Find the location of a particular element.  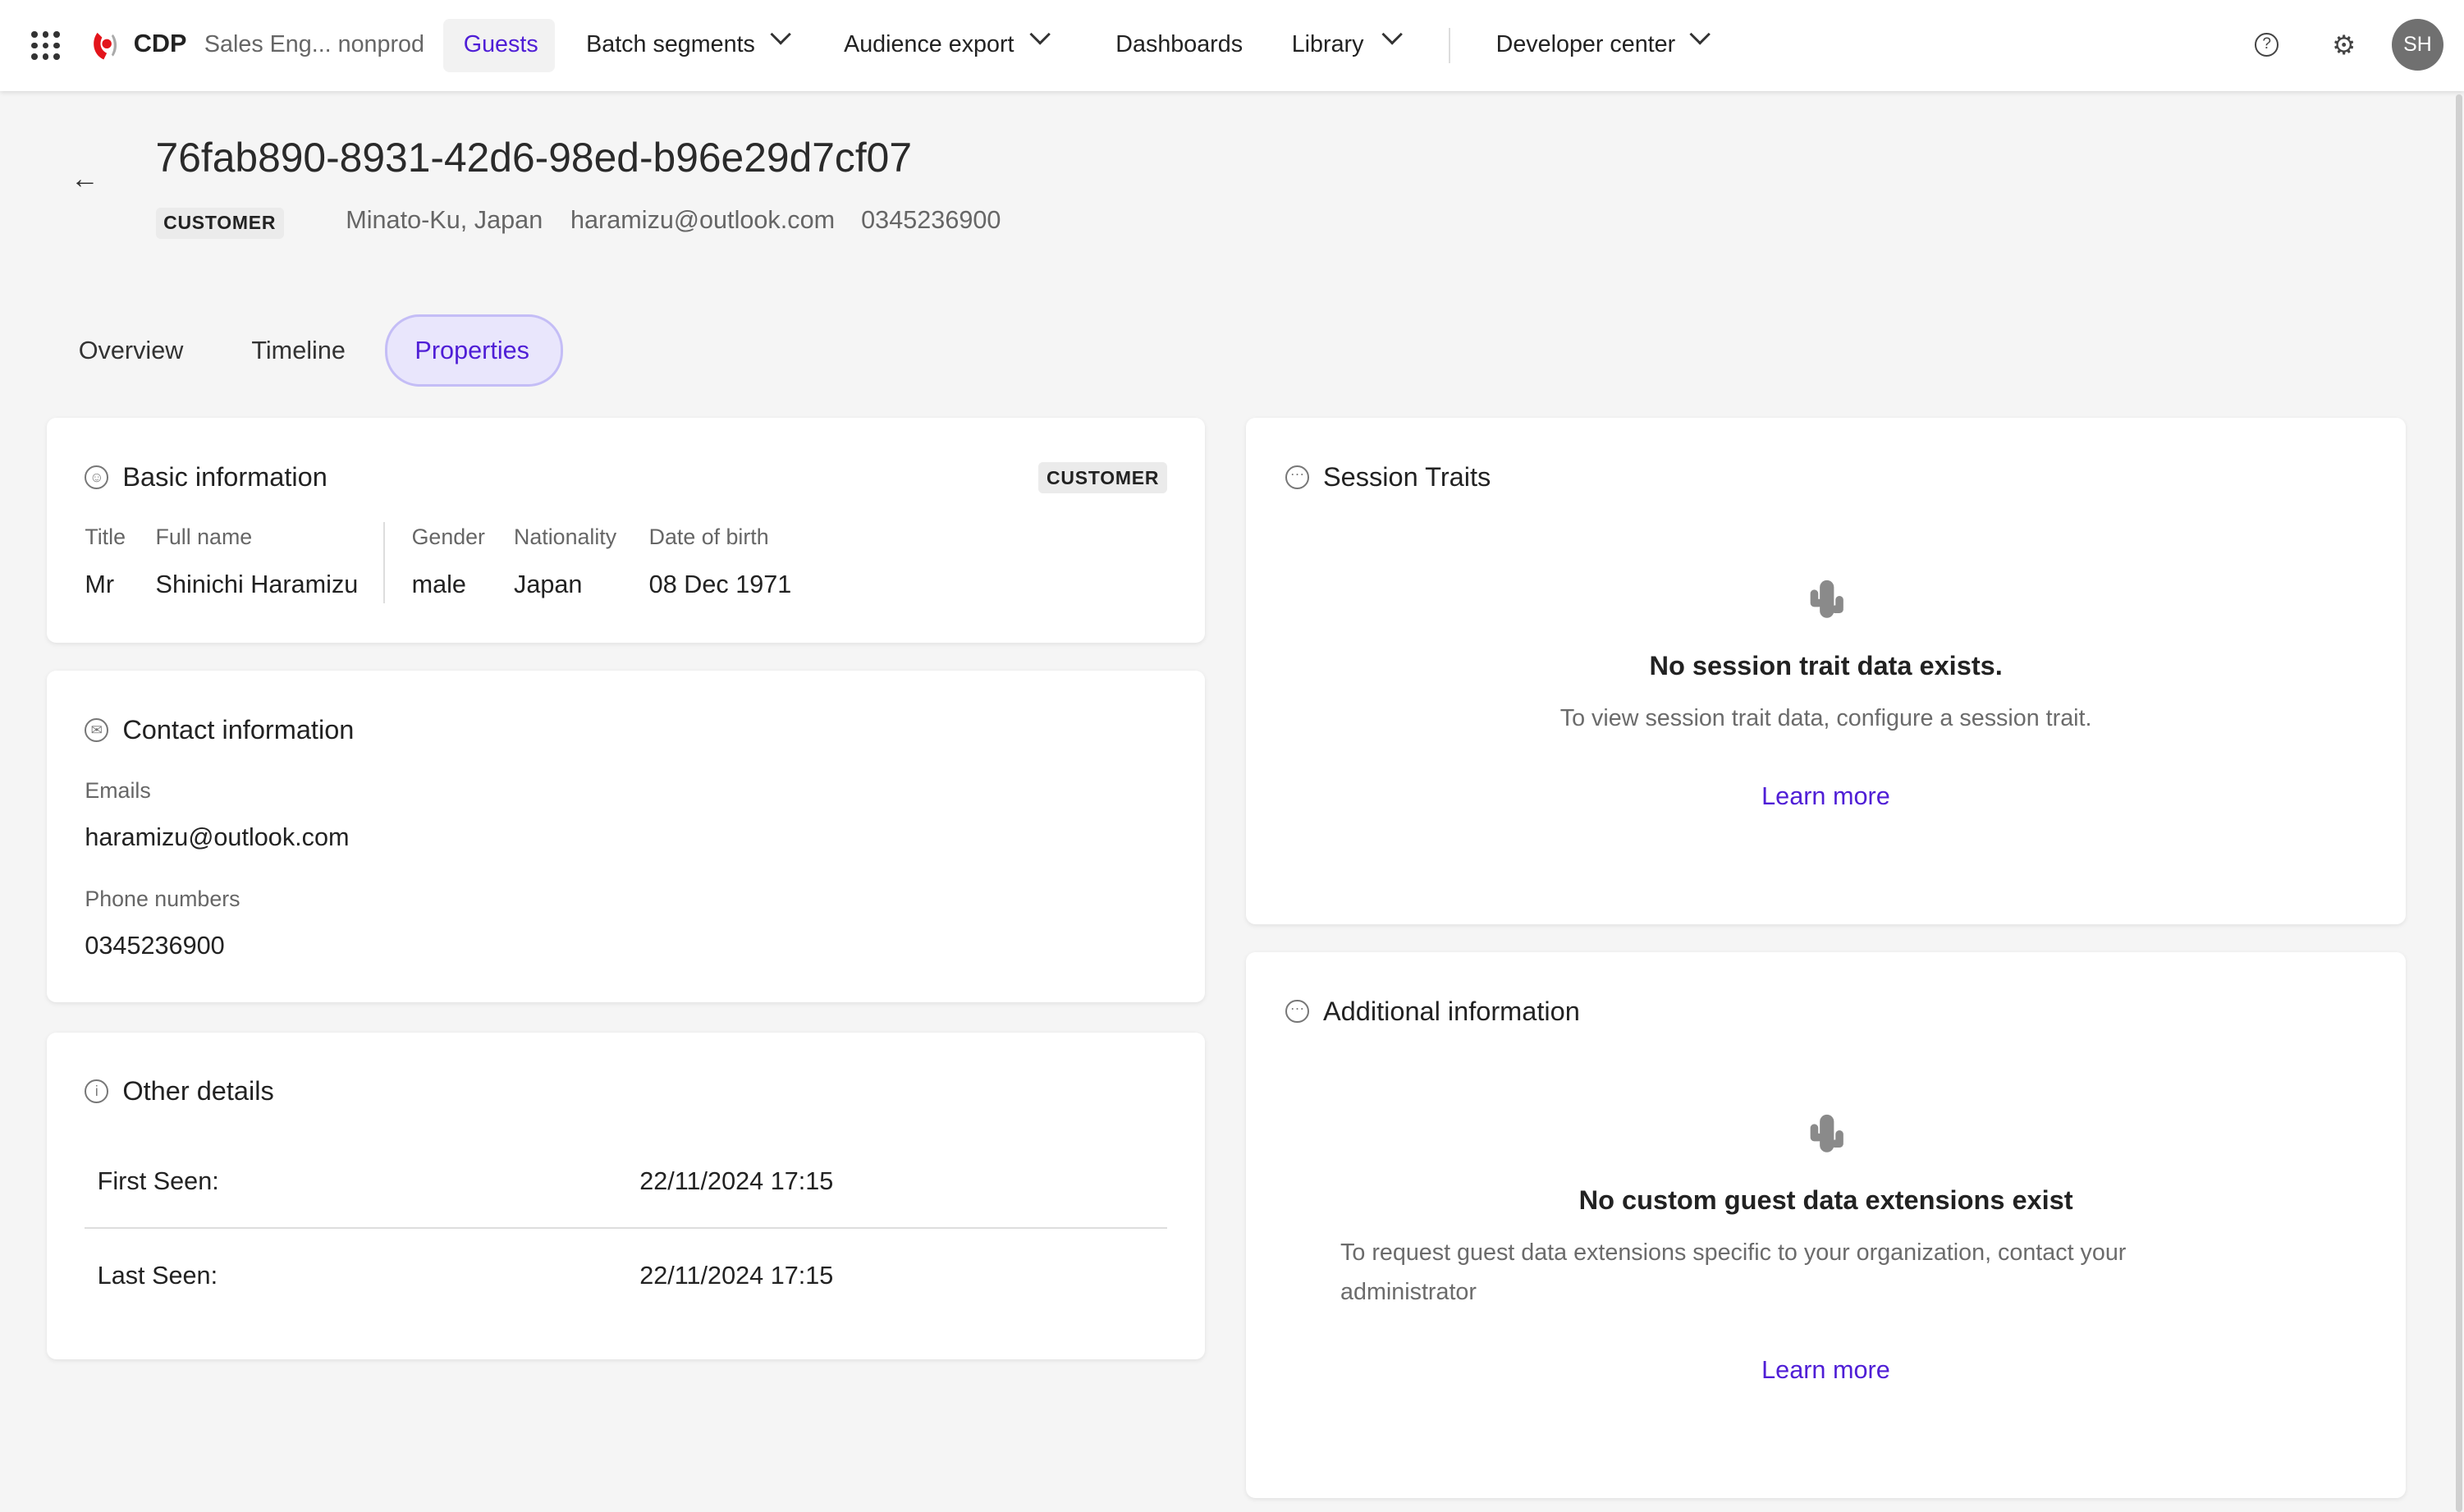

header-location: Minato-Ku, Japan is located at coordinates (444, 219).